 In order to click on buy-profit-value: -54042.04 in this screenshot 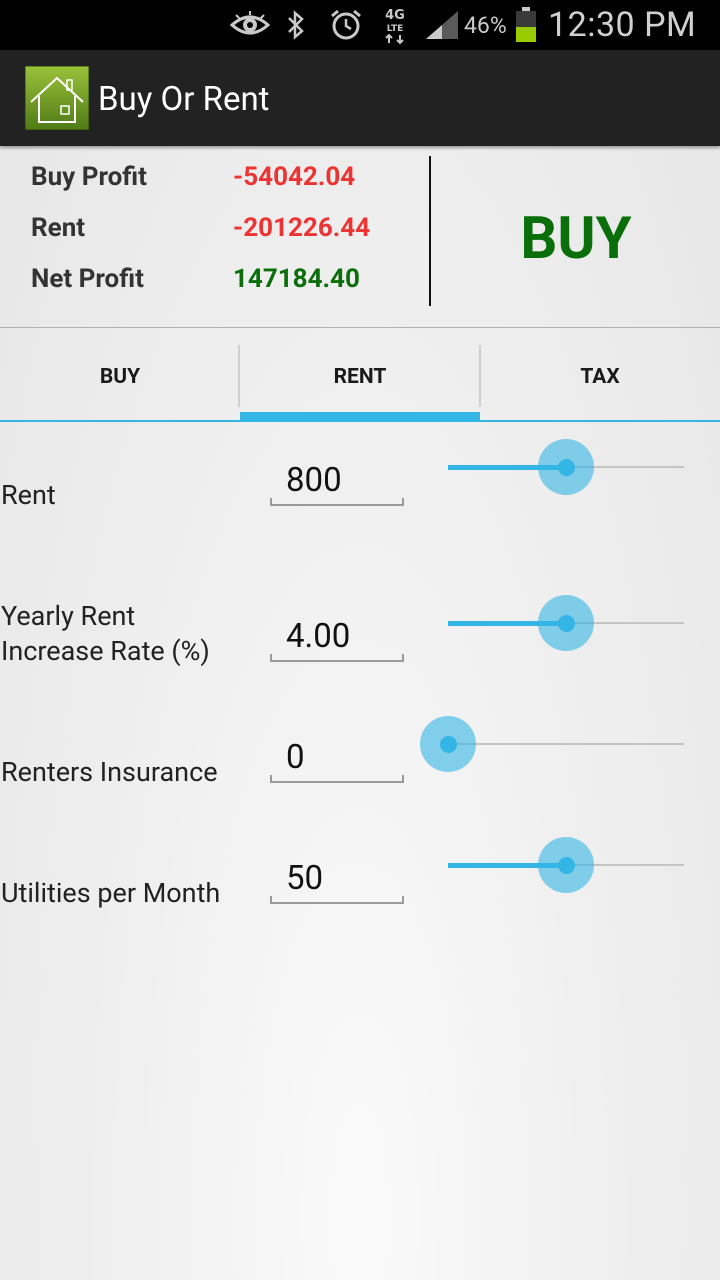, I will do `click(294, 177)`.